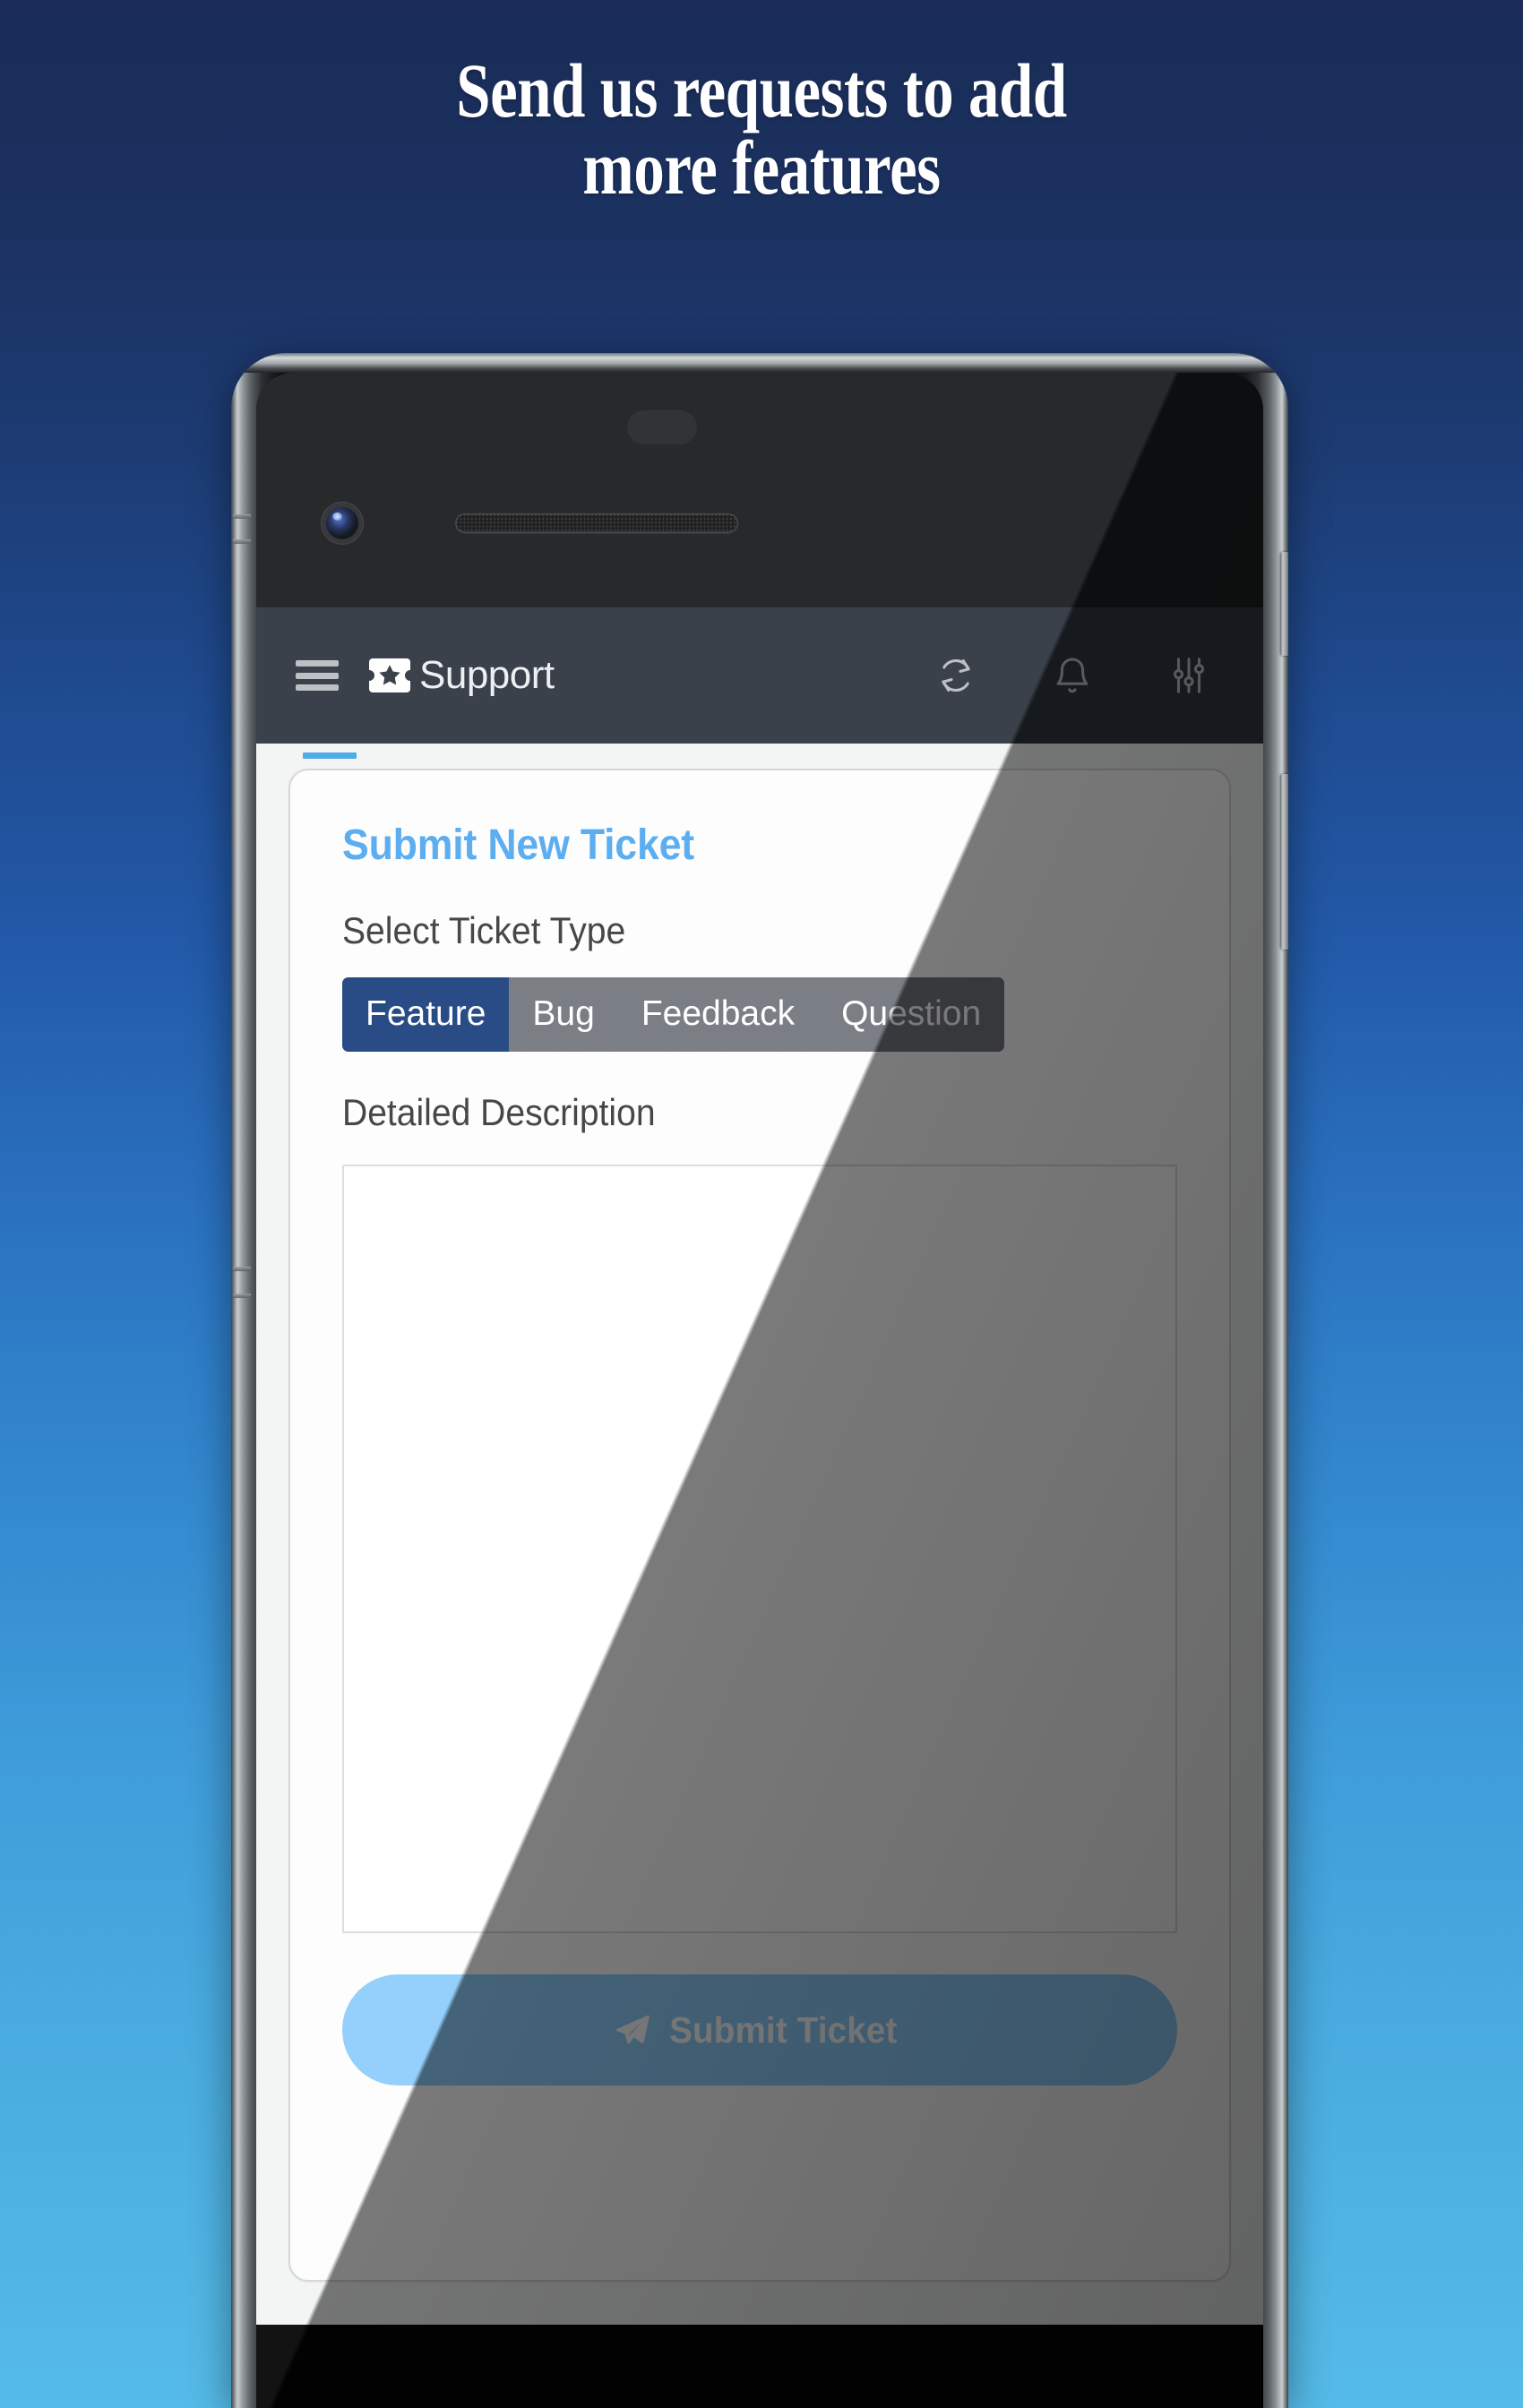 The image size is (1523, 2408). What do you see at coordinates (330, 756) in the screenshot?
I see `active-tab-indicator` at bounding box center [330, 756].